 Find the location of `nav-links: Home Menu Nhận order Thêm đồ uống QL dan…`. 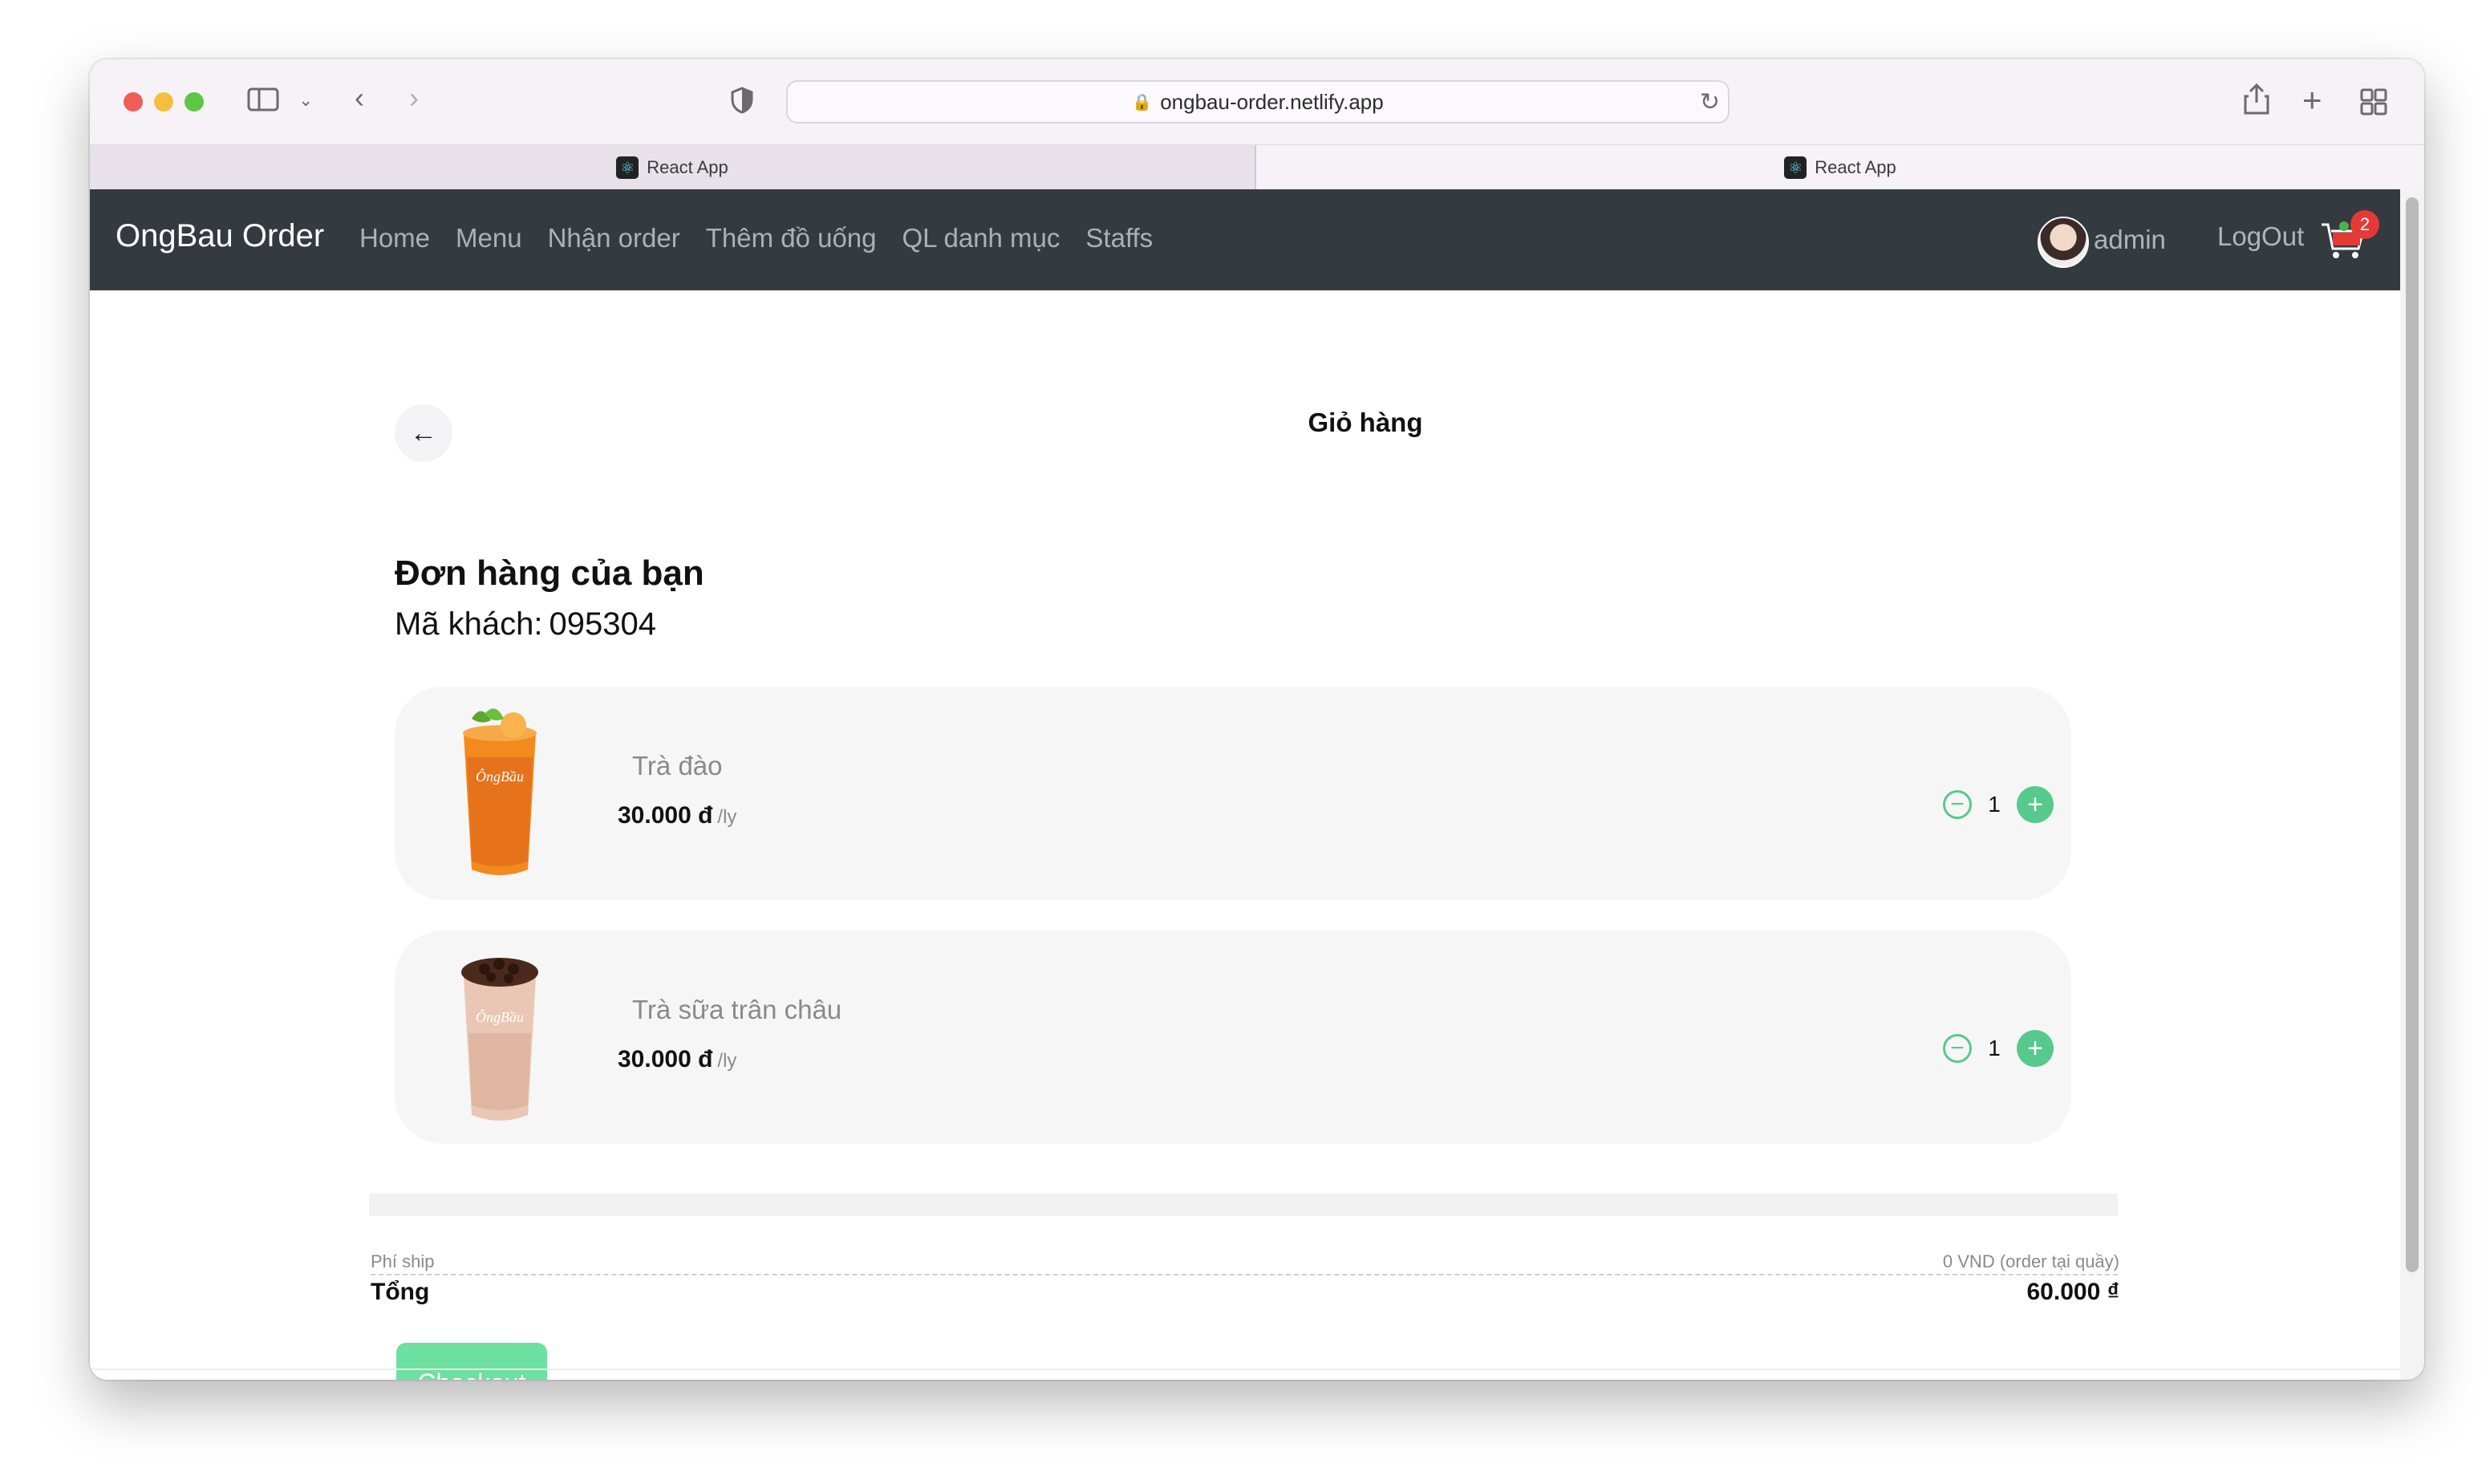

nav-links: Home Menu Nhận order Thêm đồ uống QL dan… is located at coordinates (756, 238).